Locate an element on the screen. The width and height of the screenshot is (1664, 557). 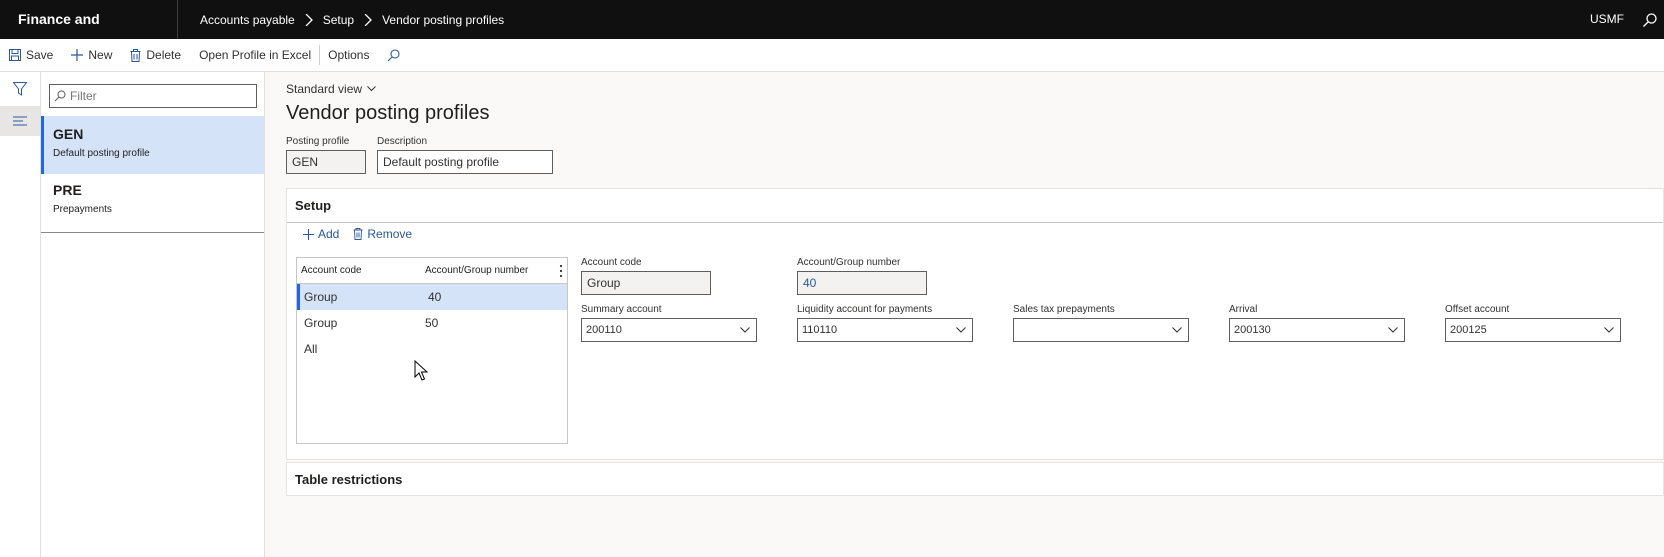
cell-account-code: All is located at coordinates (311, 349).